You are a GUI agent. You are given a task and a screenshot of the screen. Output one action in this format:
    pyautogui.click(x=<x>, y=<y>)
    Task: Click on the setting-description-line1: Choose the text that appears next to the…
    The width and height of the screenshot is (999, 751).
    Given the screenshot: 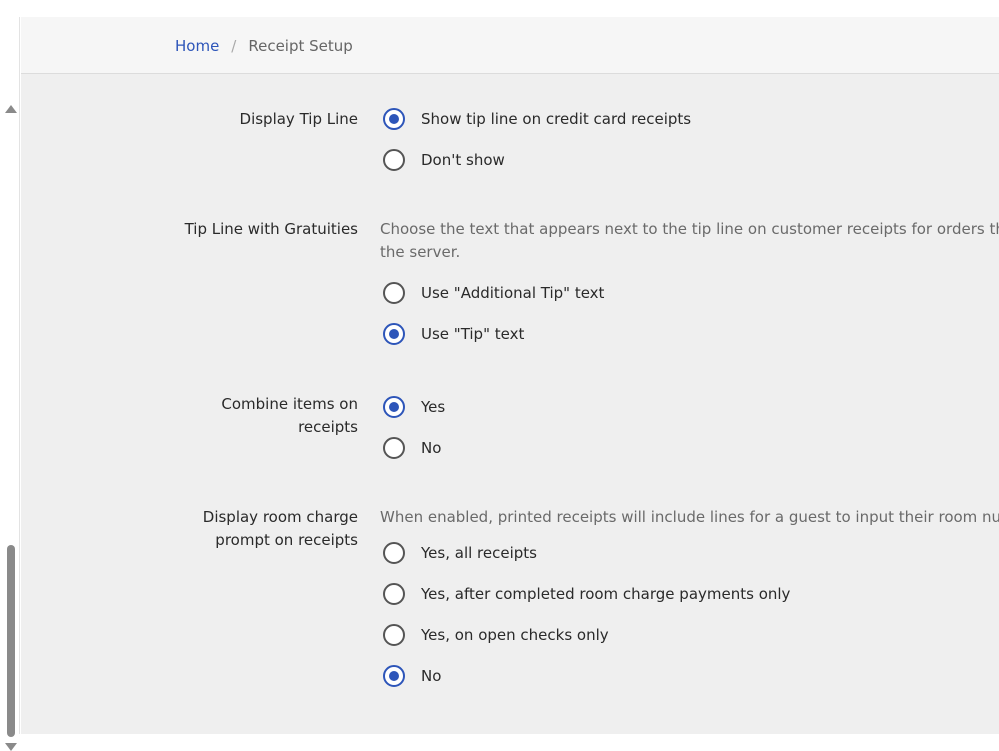 What is the action you would take?
    pyautogui.click(x=689, y=229)
    